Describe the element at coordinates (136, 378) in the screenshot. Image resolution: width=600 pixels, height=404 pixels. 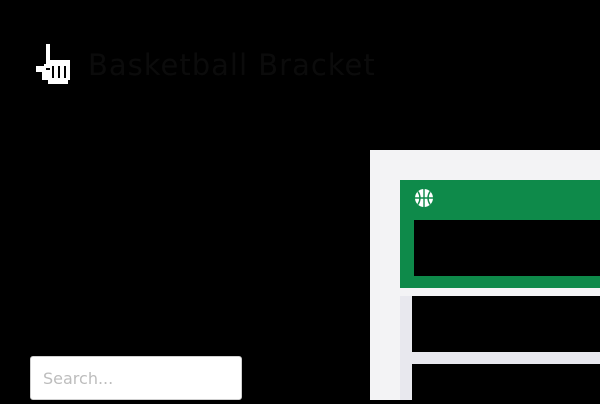
I see `search-input` at that location.